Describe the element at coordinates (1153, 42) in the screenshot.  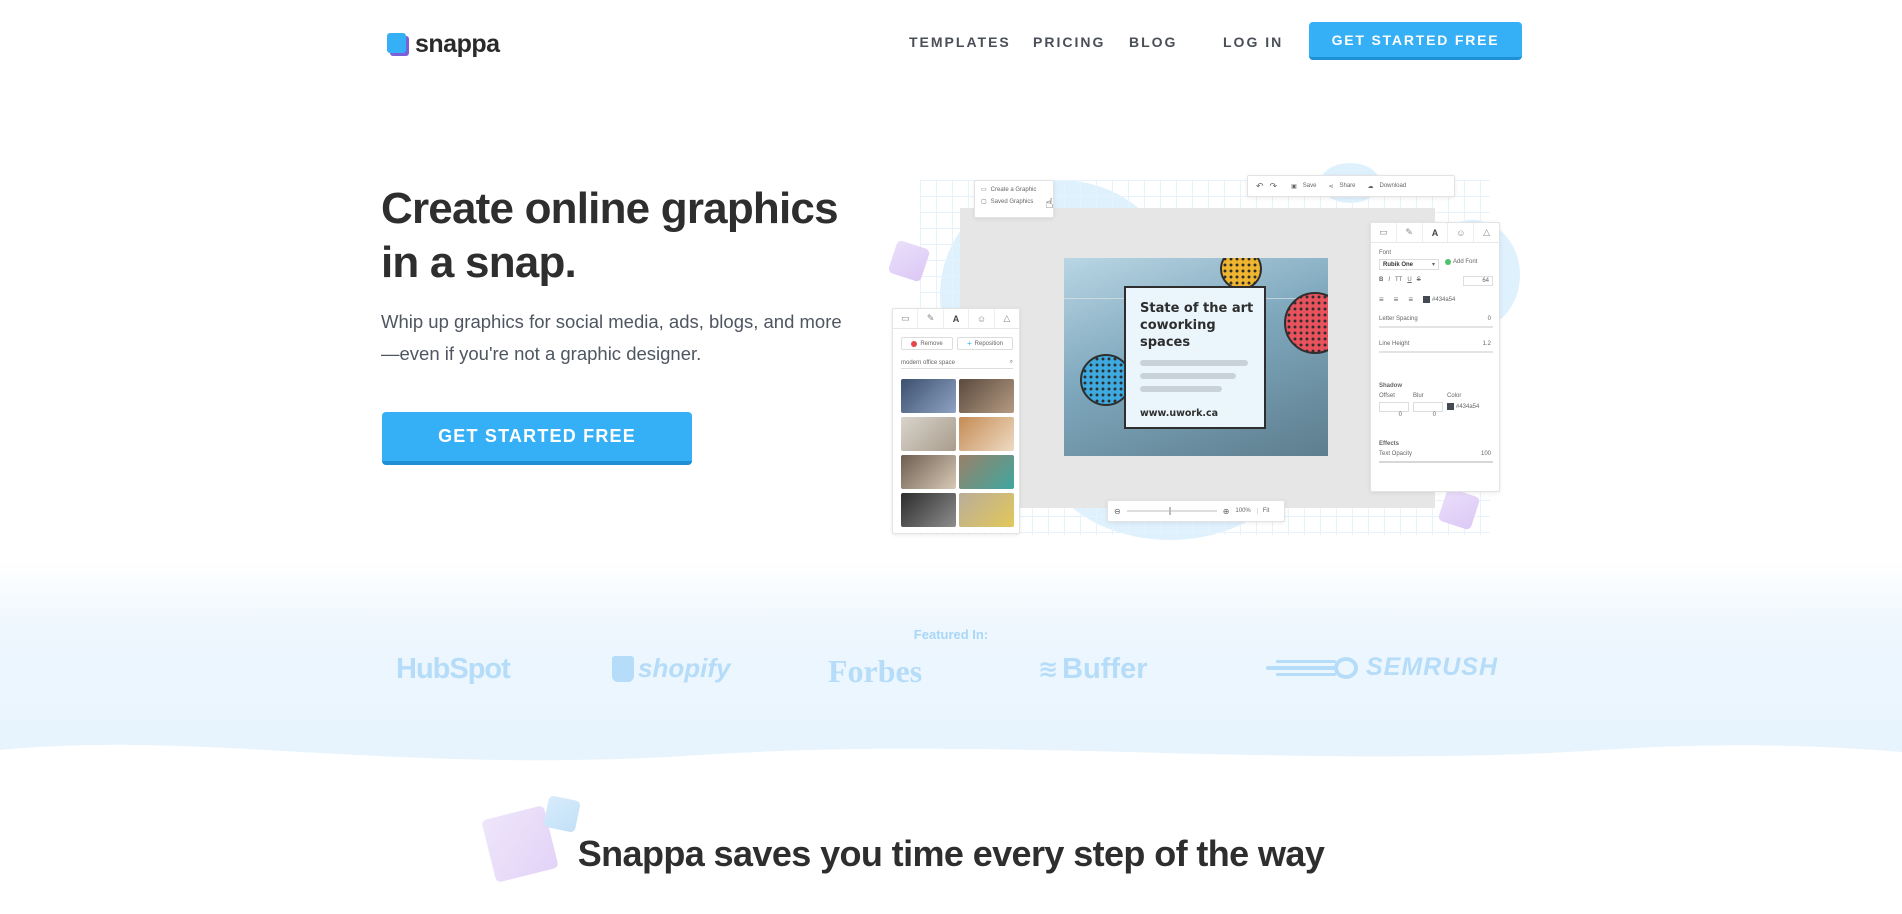
I see `nav-link-blog: BLOG` at that location.